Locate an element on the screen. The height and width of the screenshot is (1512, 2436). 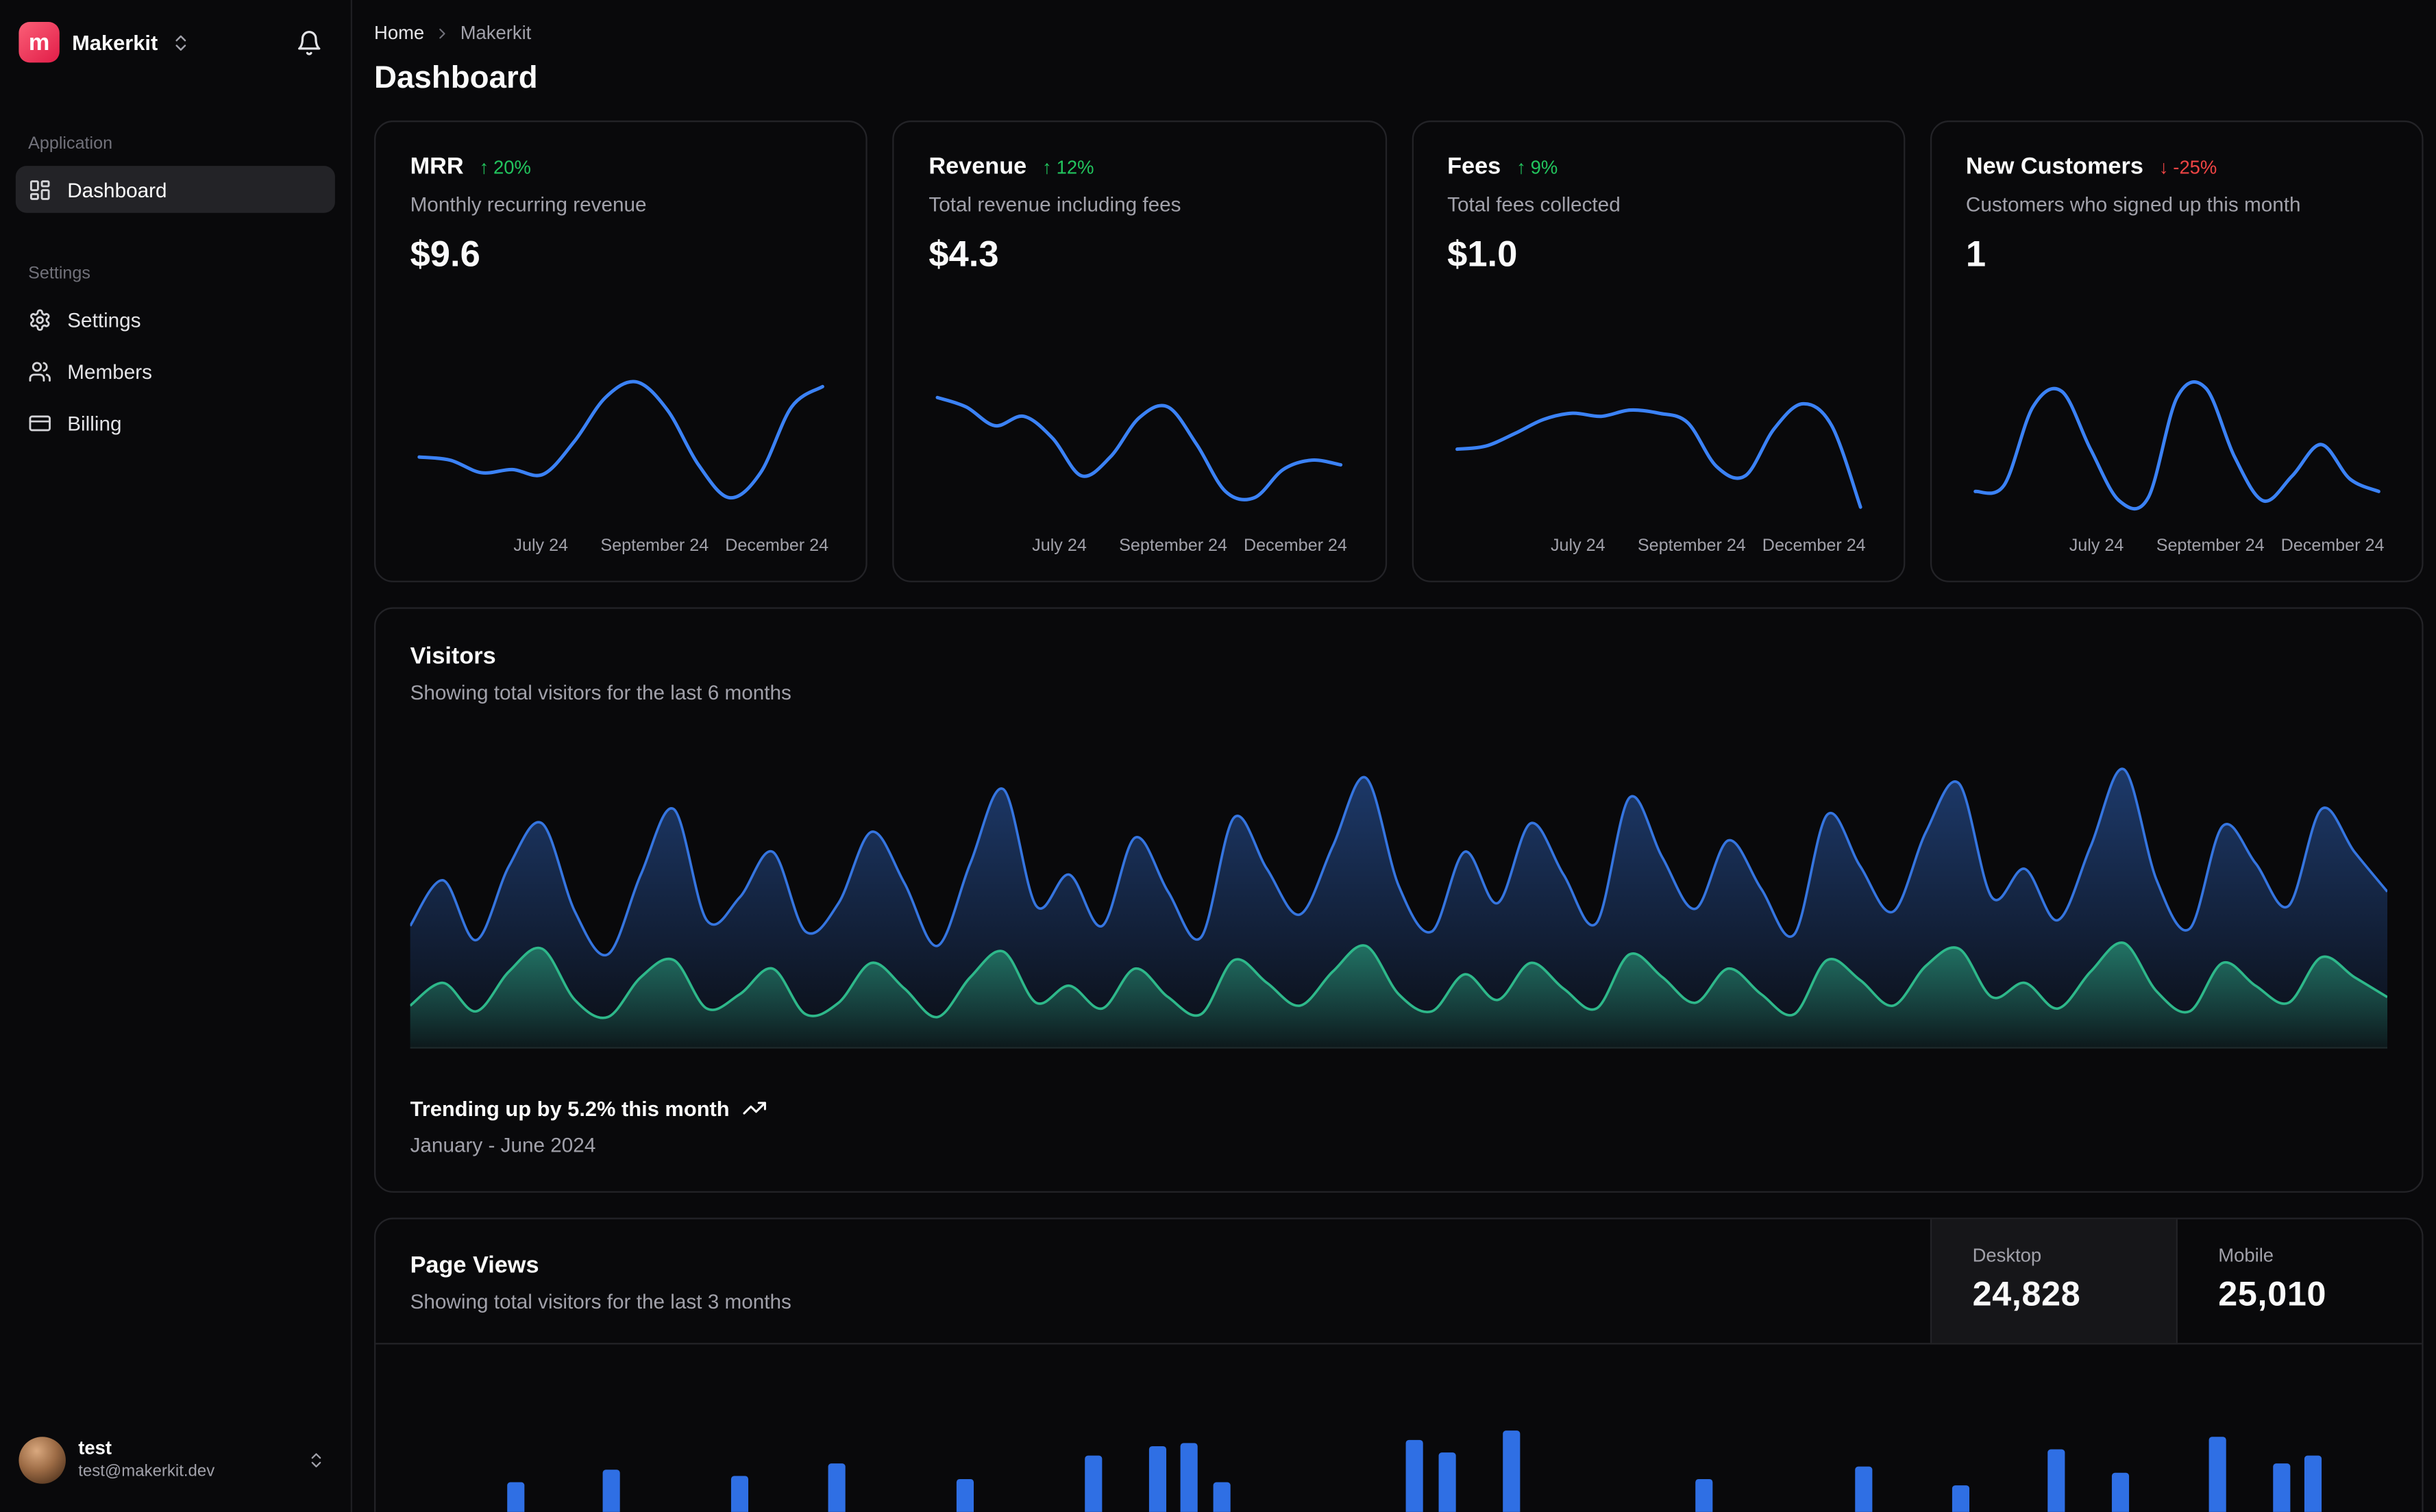
breadcrumb-home-link: Home is located at coordinates (399, 33).